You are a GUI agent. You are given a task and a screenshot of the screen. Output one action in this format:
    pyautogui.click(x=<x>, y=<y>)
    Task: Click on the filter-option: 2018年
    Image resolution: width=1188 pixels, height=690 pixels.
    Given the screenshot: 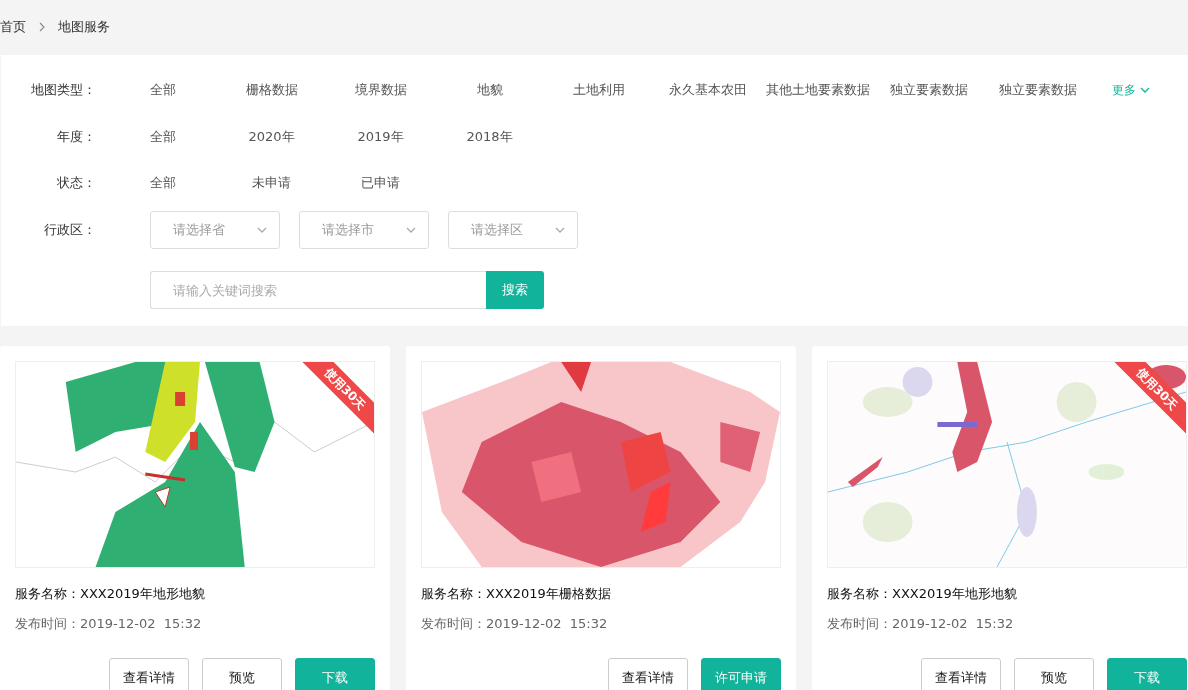 What is the action you would take?
    pyautogui.click(x=489, y=136)
    